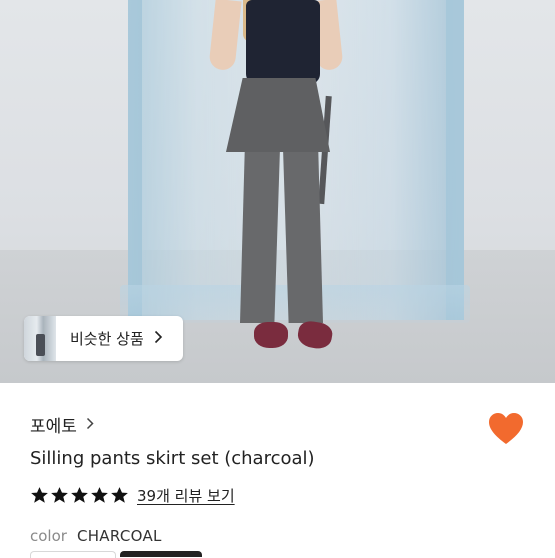  What do you see at coordinates (303, 235) in the screenshot?
I see `photo-leg-right` at bounding box center [303, 235].